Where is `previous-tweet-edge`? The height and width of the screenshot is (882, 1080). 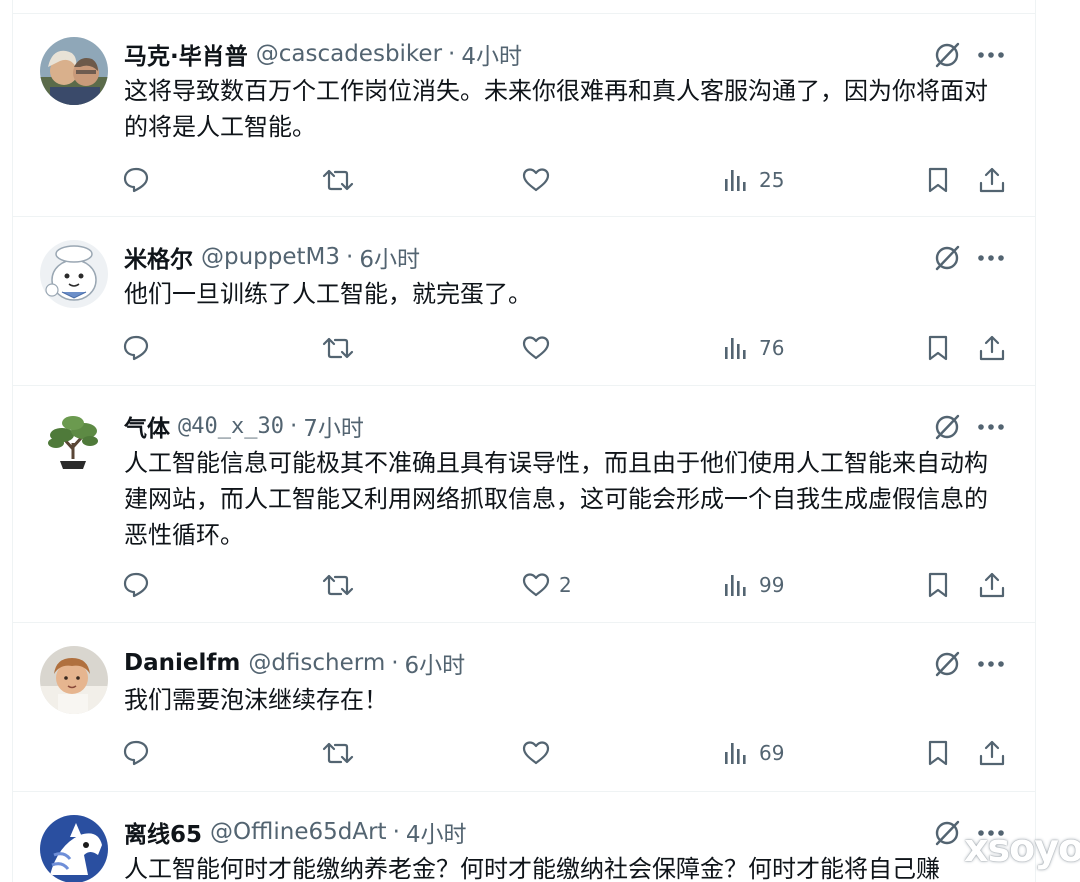 previous-tweet-edge is located at coordinates (524, 7).